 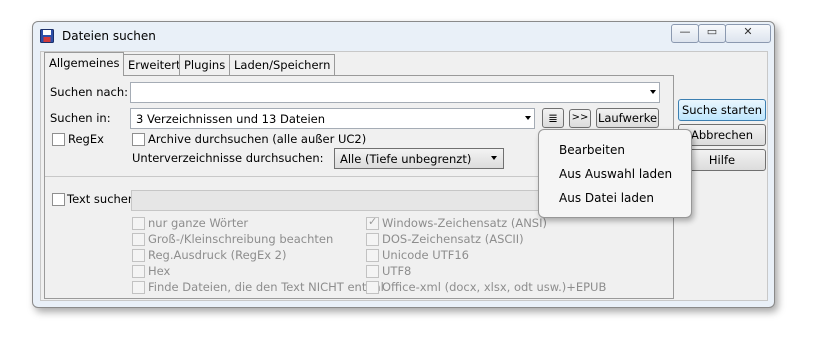 I want to click on ansi-label: Windows-Zeichensatz (ANSI), so click(x=464, y=223).